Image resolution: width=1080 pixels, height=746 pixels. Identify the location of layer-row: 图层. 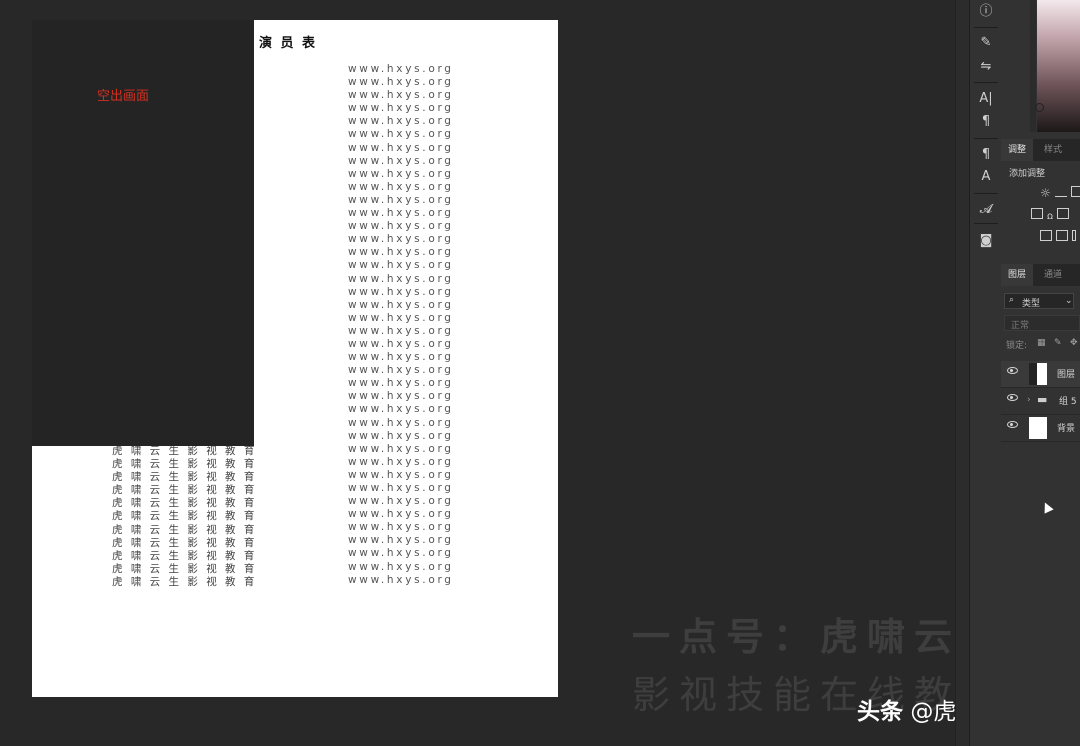
(1040, 374).